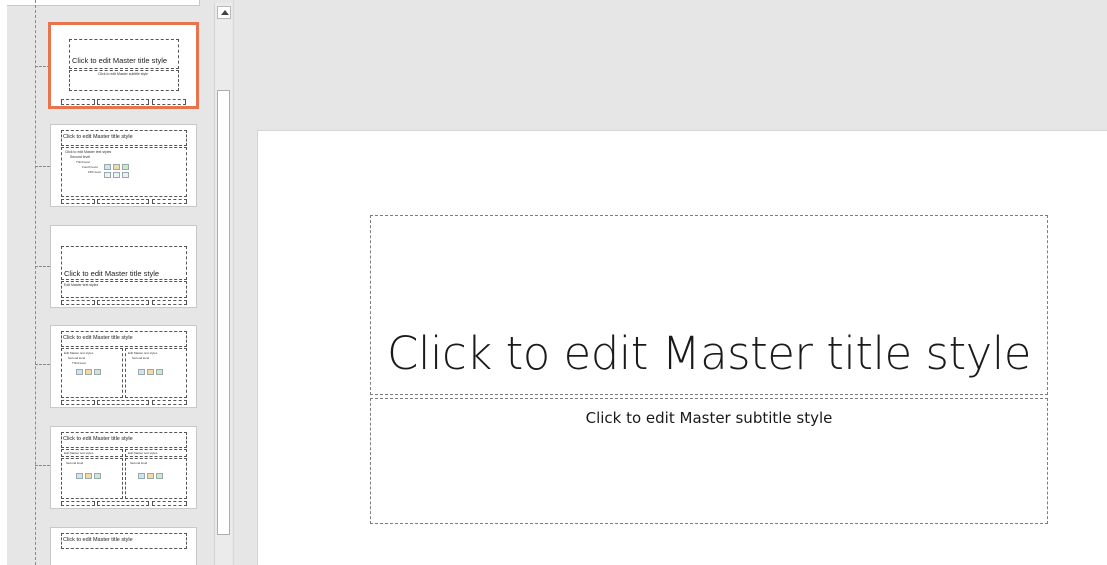 The image size is (1107, 565). What do you see at coordinates (123, 74) in the screenshot?
I see `thumb-subtitle-text: Click to edit Master subtitle style` at bounding box center [123, 74].